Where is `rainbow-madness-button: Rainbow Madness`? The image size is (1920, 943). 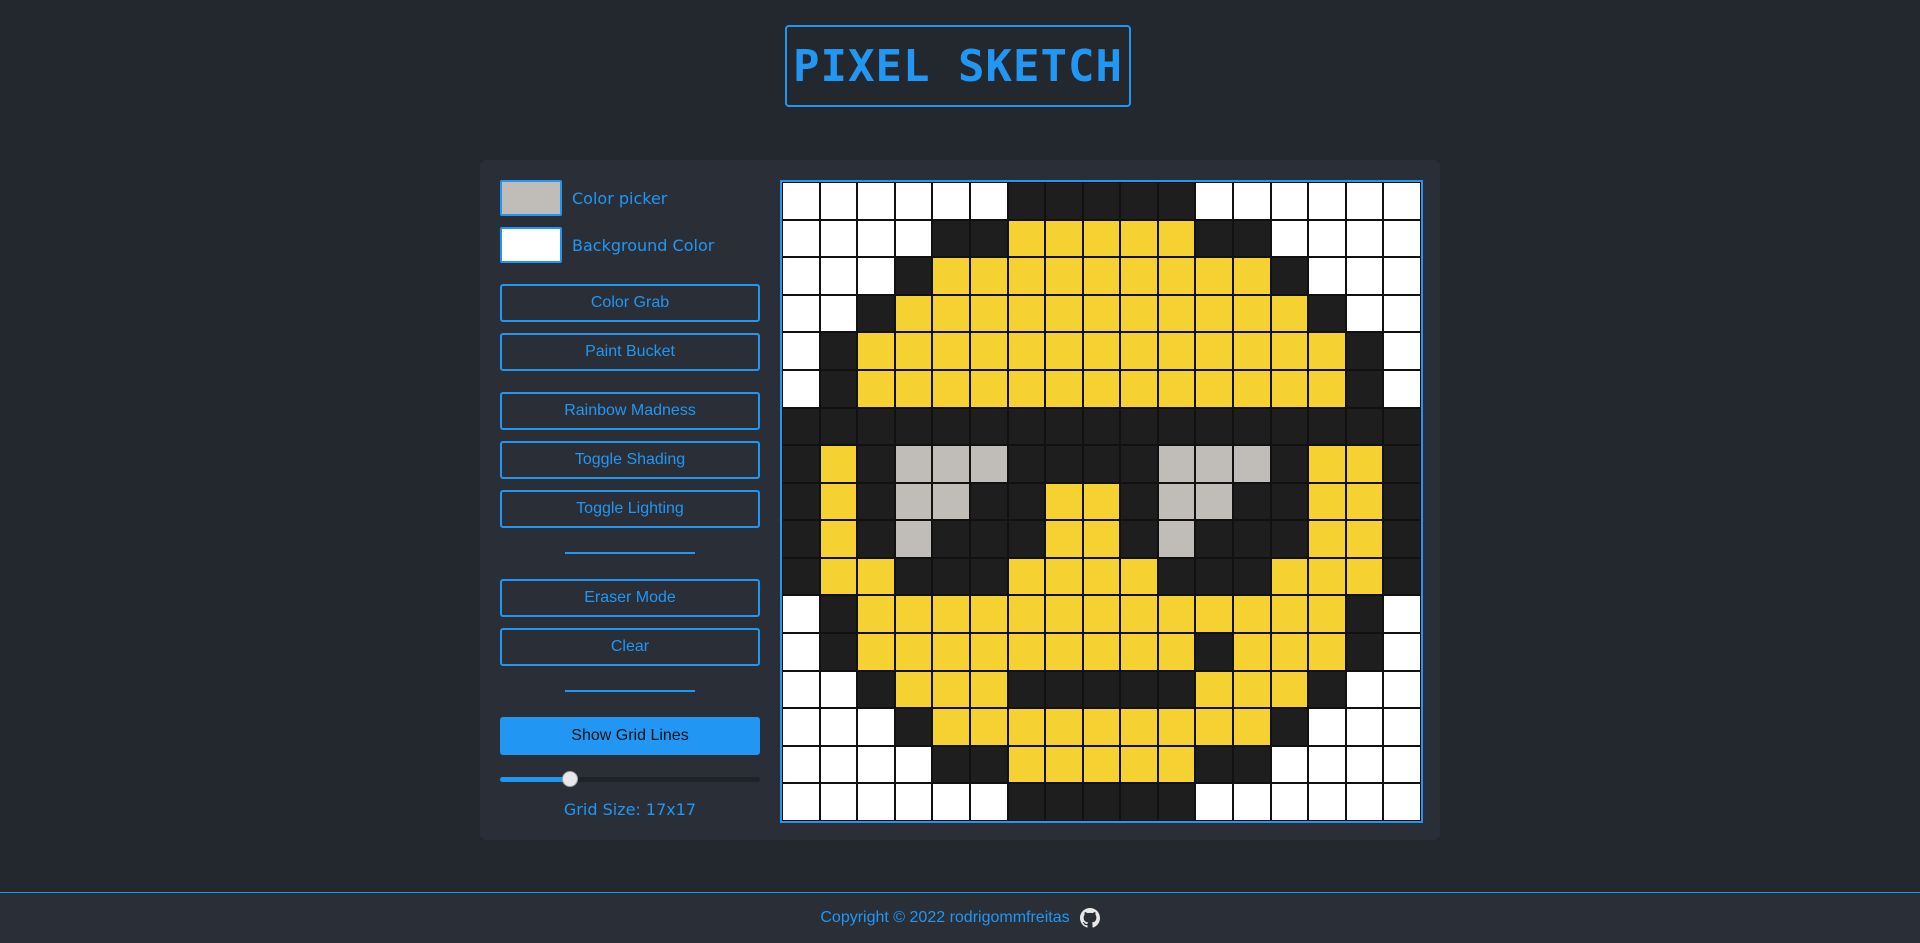 rainbow-madness-button: Rainbow Madness is located at coordinates (630, 411).